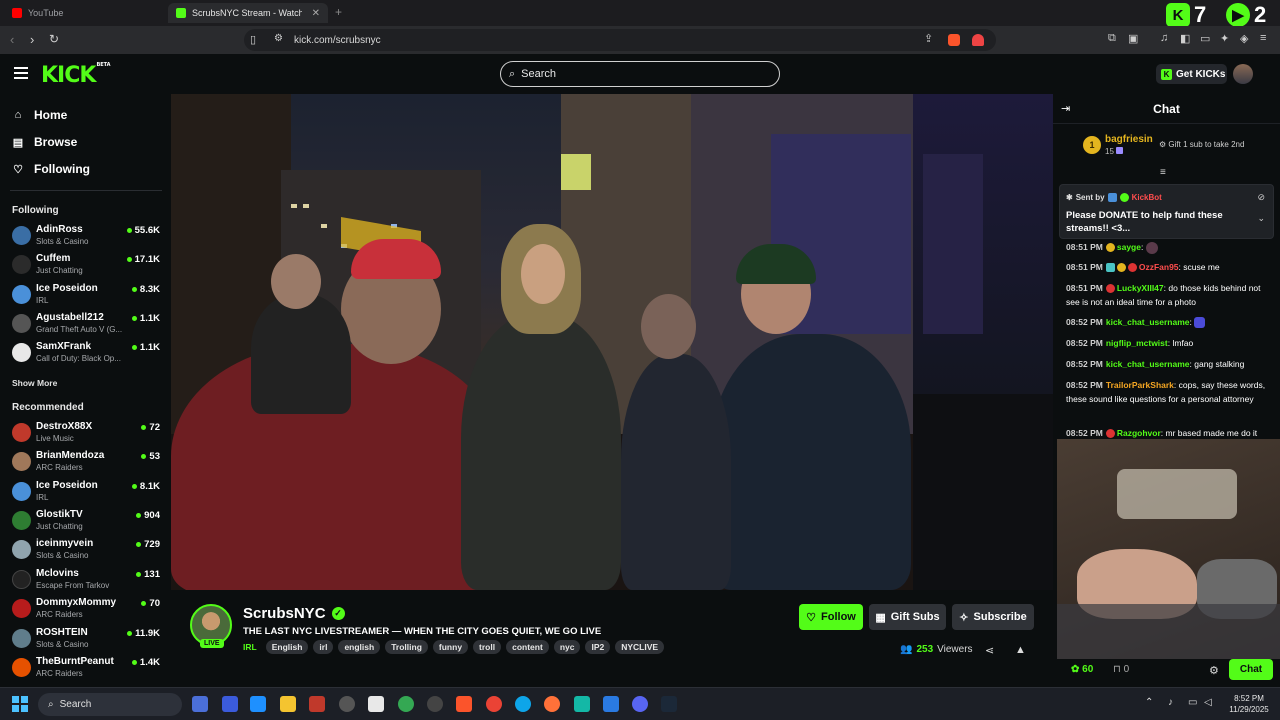 Image resolution: width=1280 pixels, height=720 pixels. What do you see at coordinates (1185, 38) in the screenshot?
I see `sidebar-icon: ◧` at bounding box center [1185, 38].